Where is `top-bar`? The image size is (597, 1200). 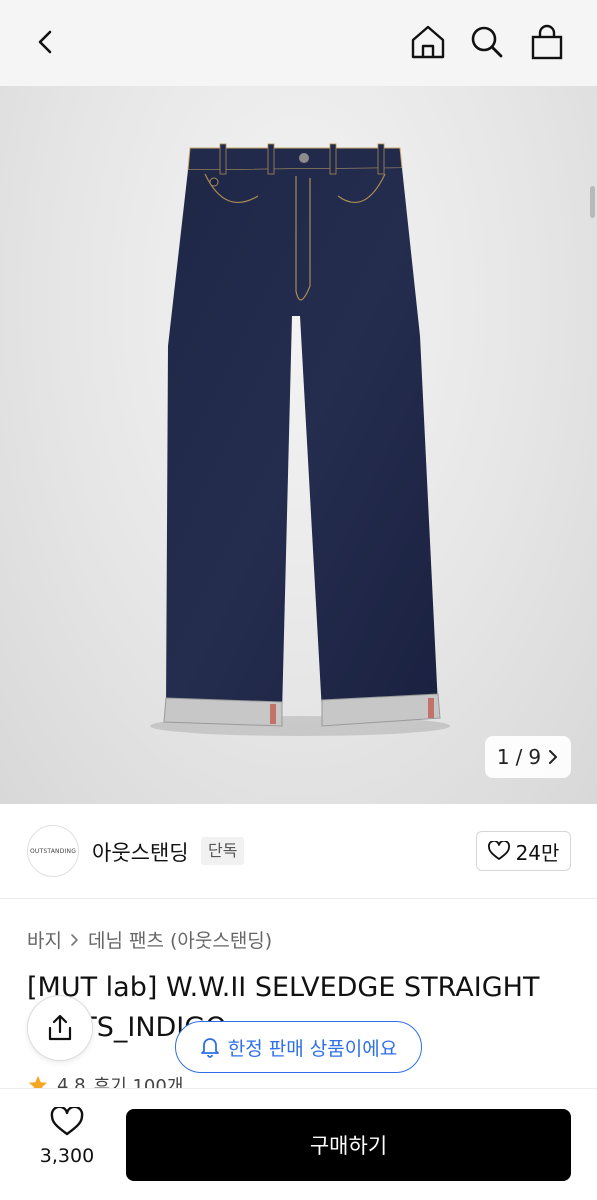 top-bar is located at coordinates (298, 43).